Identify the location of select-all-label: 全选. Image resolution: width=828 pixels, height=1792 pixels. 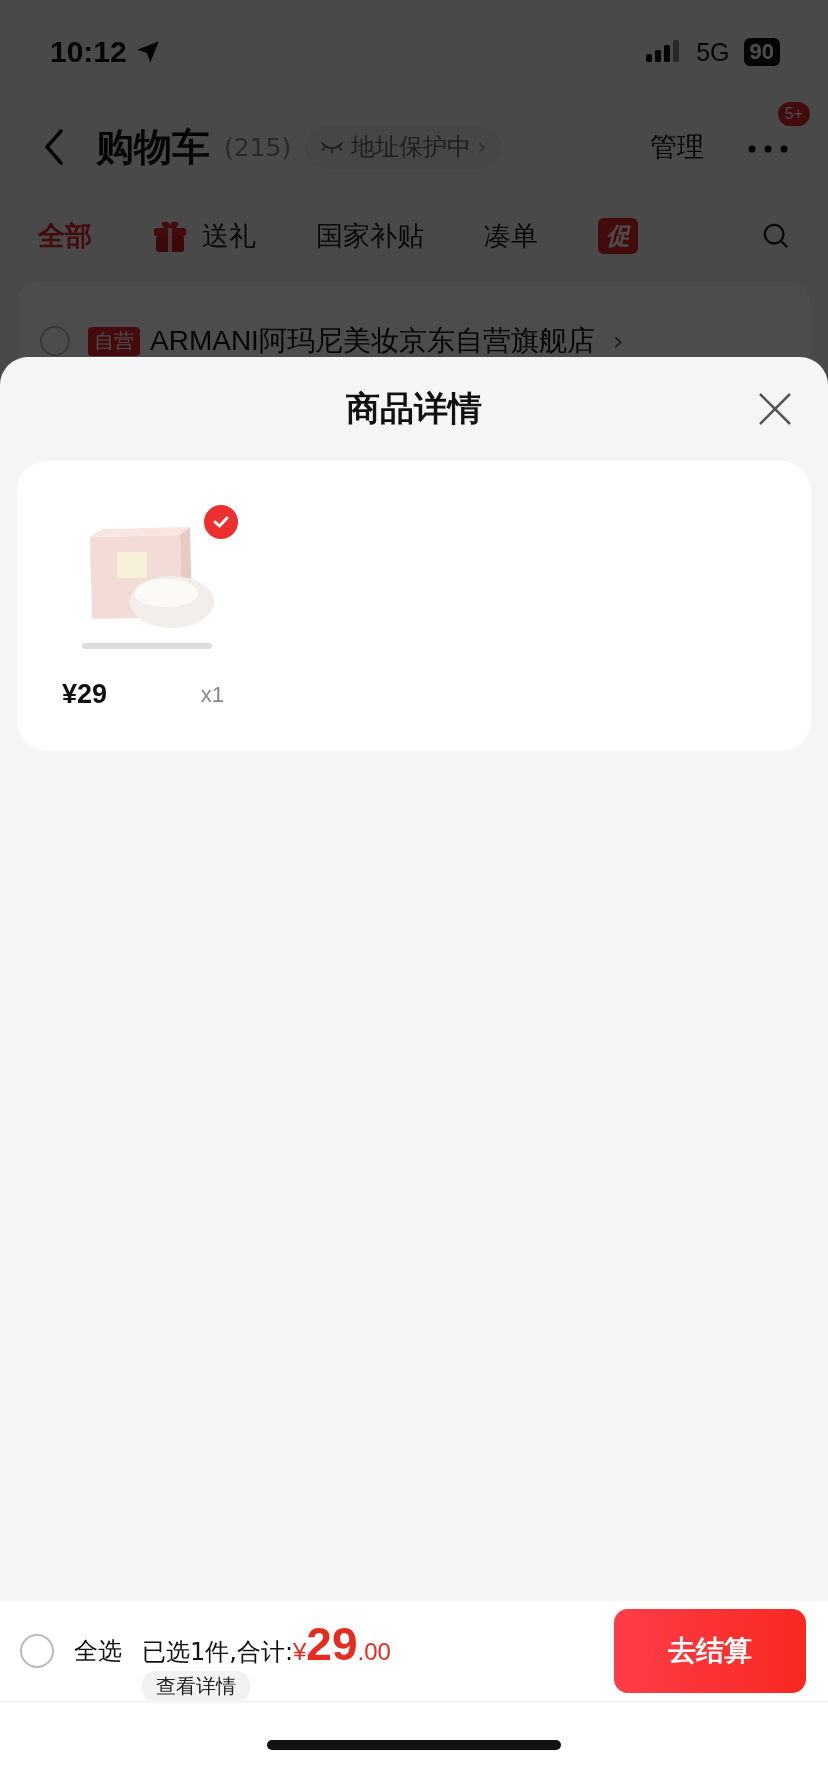
(98, 1651).